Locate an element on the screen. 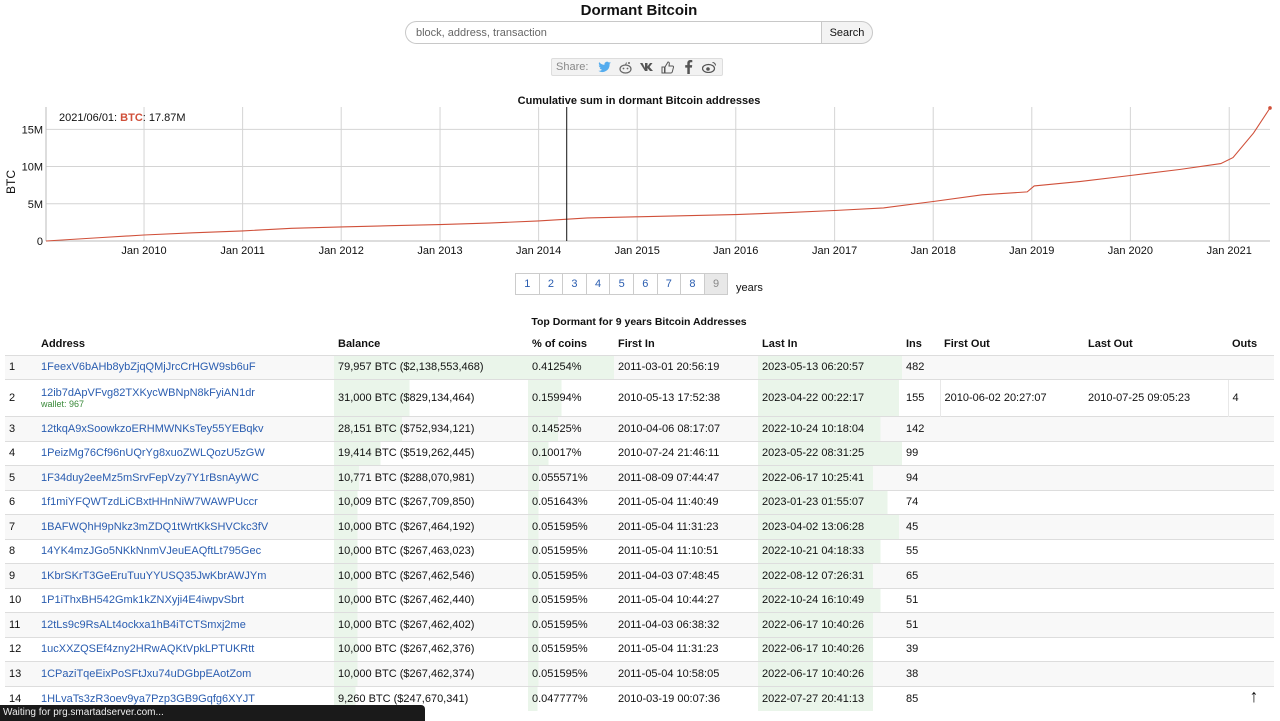 This screenshot has width=1280, height=721. facebook-icon is located at coordinates (688, 67).